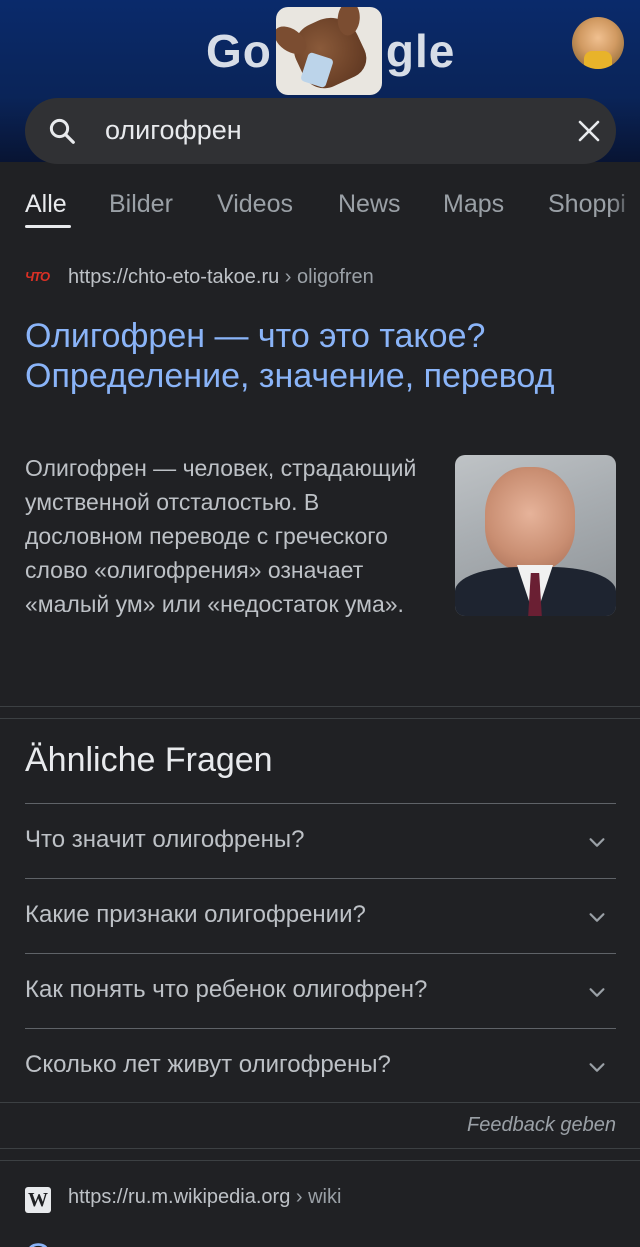 The width and height of the screenshot is (640, 1247). I want to click on doodle-paw-shape, so click(329, 51).